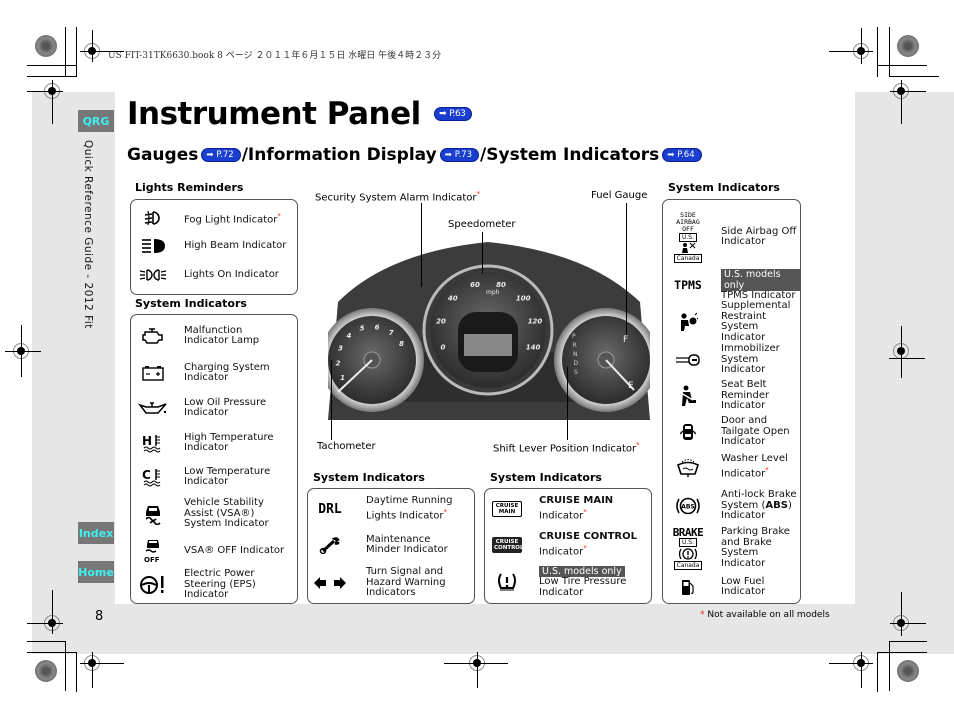 This screenshot has width=954, height=718. Describe the element at coordinates (96, 121) in the screenshot. I see `qrg-button: QRG` at that location.